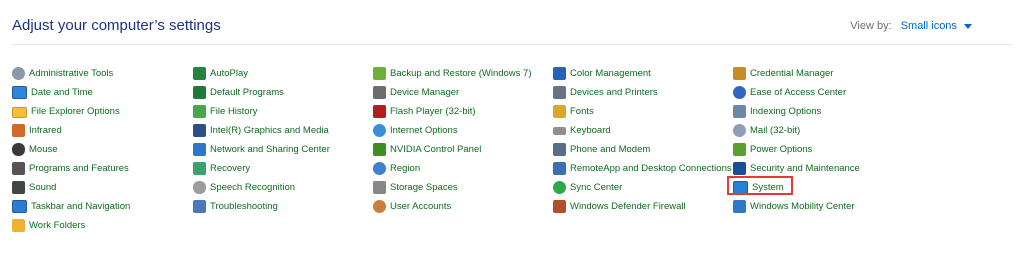  I want to click on item-troubleshooting: Troubleshooting, so click(235, 206).